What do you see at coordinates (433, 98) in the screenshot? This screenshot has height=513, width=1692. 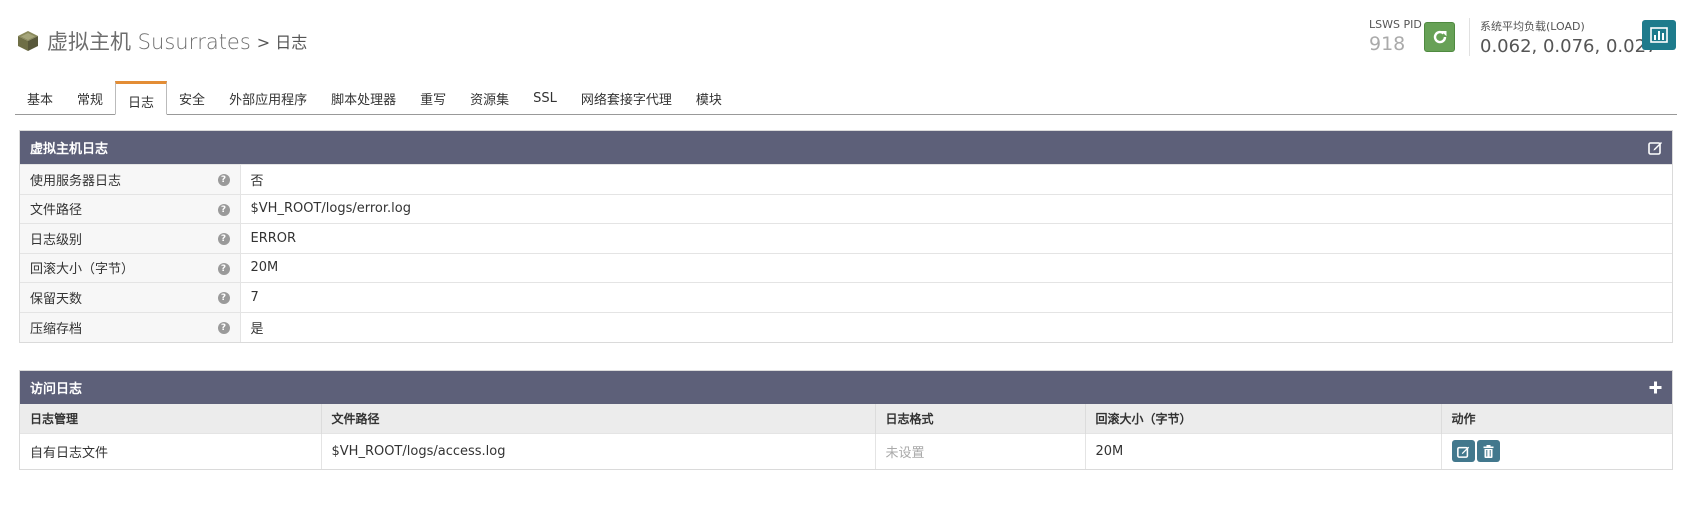 I see `tab-rewrite: 重写` at bounding box center [433, 98].